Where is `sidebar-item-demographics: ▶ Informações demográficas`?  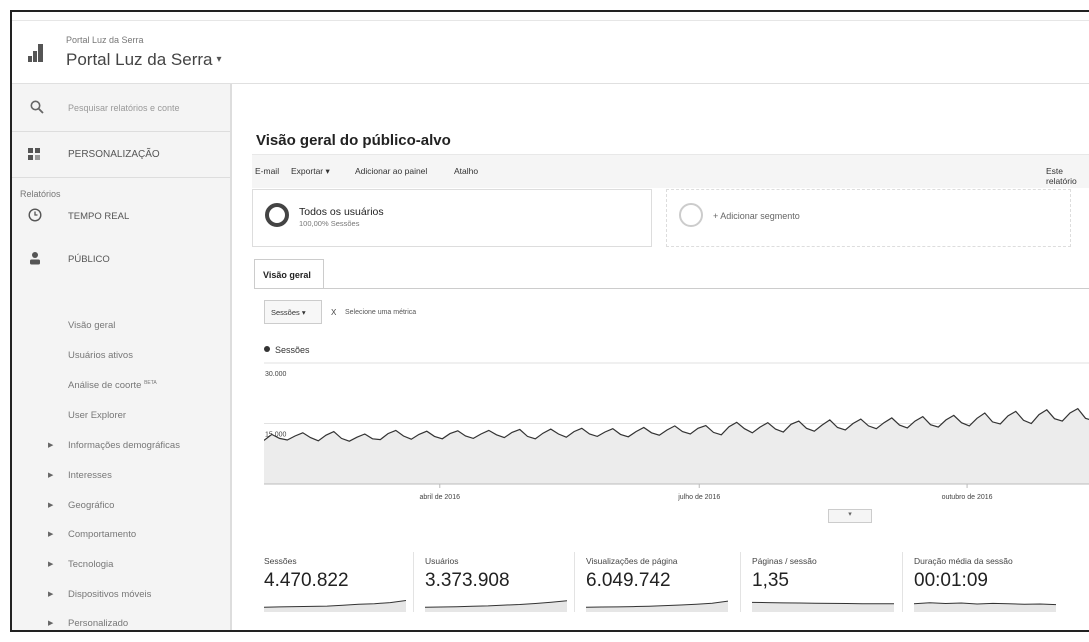 sidebar-item-demographics: ▶ Informações demográficas is located at coordinates (122, 448).